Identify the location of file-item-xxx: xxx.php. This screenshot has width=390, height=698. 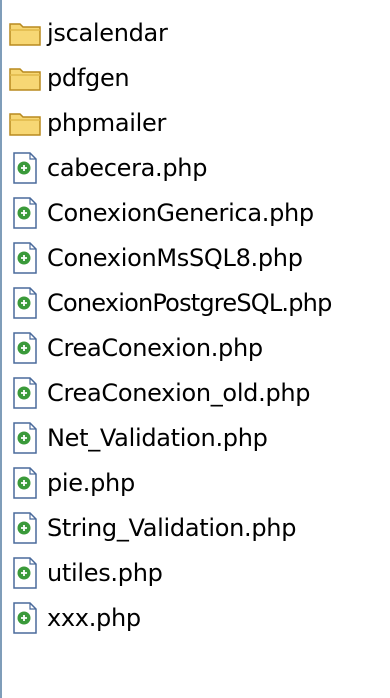
(198, 617).